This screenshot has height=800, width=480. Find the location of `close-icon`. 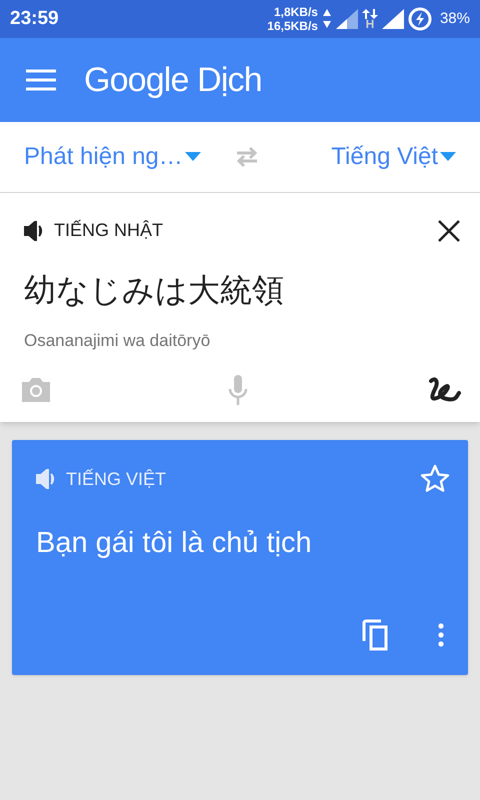

close-icon is located at coordinates (449, 231).